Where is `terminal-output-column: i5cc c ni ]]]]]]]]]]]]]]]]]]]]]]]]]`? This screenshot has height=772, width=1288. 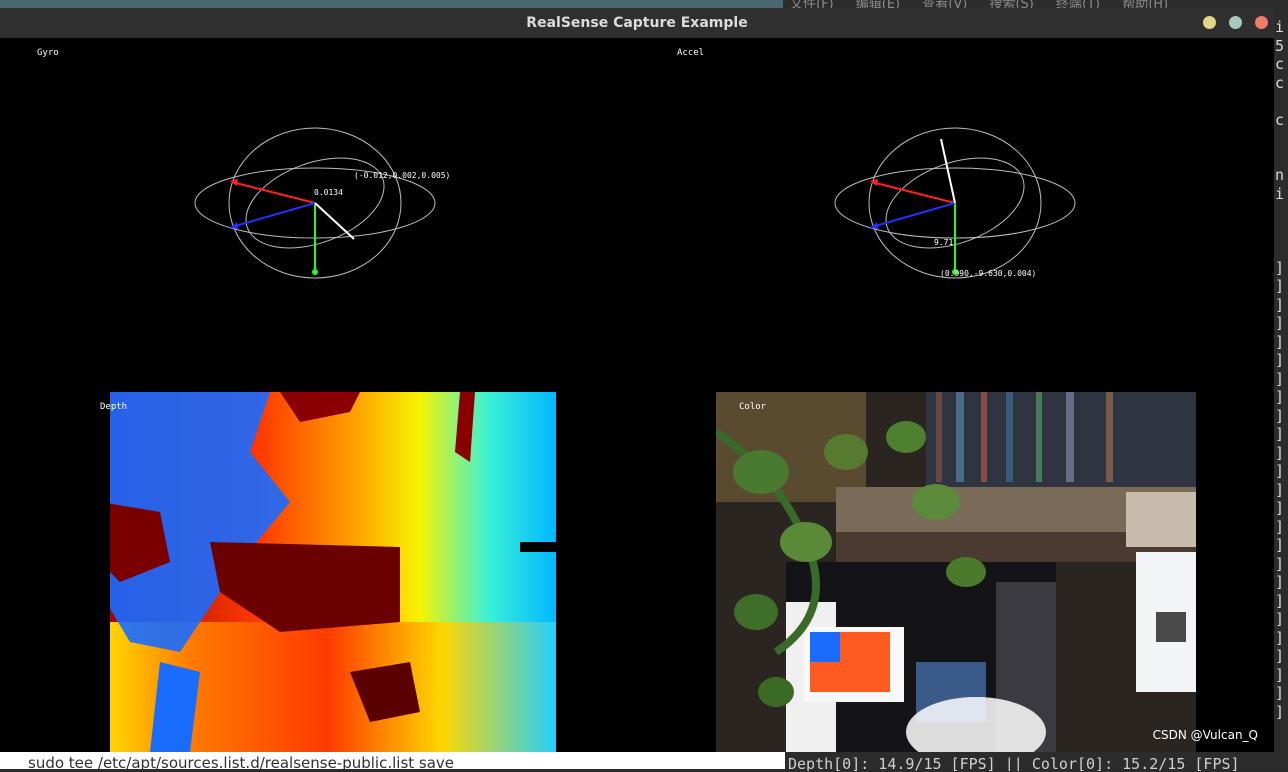
terminal-output-column: i5cc c ni ]]]]]]]]]]]]]]]]]]]]]]]]] is located at coordinates (1281, 369).